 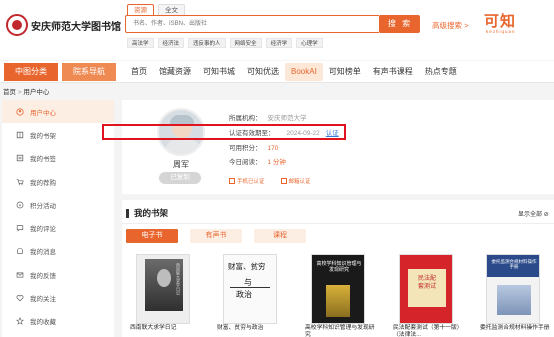 What do you see at coordinates (245, 162) in the screenshot?
I see `reading-label: 今日阅读：` at bounding box center [245, 162].